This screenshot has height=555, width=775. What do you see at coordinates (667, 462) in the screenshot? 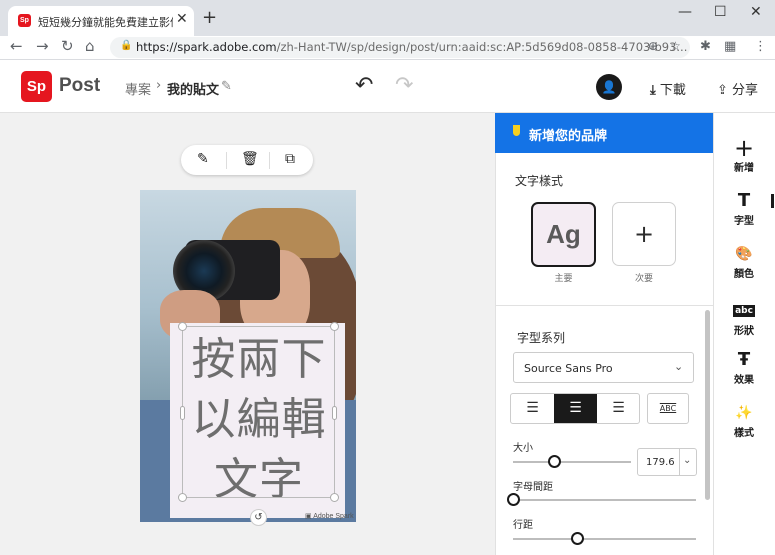
I see `size-input: 179.6 ⌄` at bounding box center [667, 462].